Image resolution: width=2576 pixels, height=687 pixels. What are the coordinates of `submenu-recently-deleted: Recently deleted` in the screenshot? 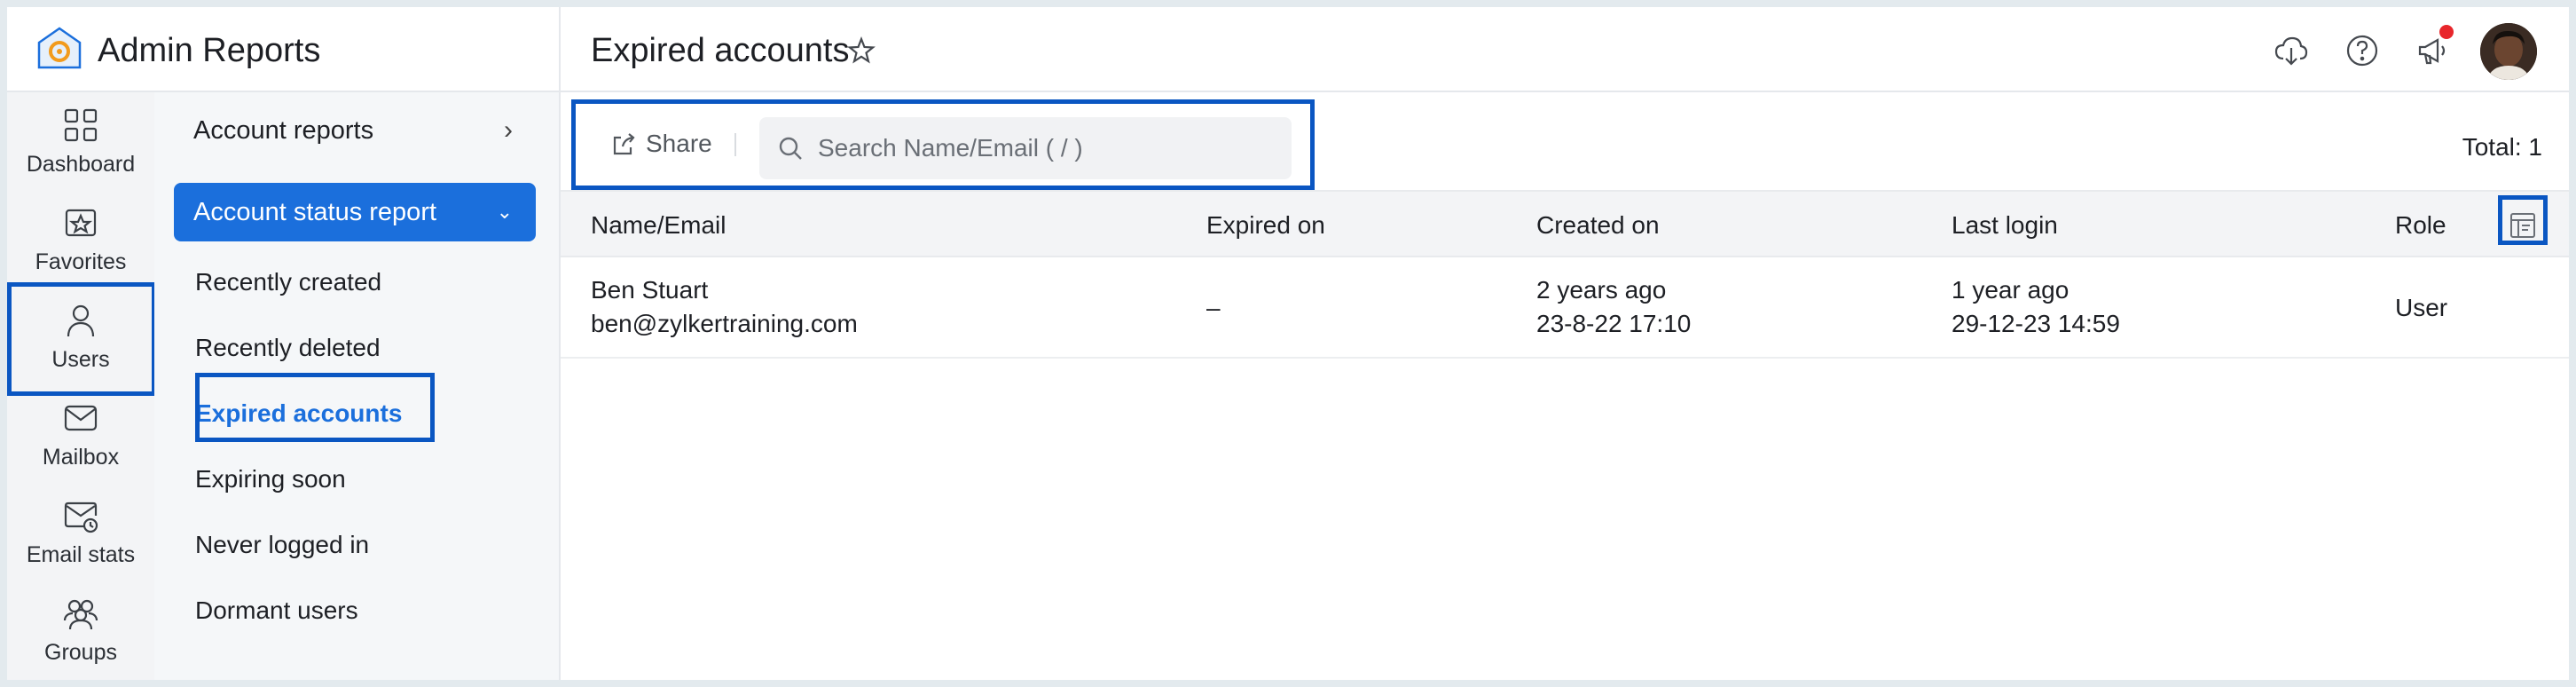 It's located at (288, 348).